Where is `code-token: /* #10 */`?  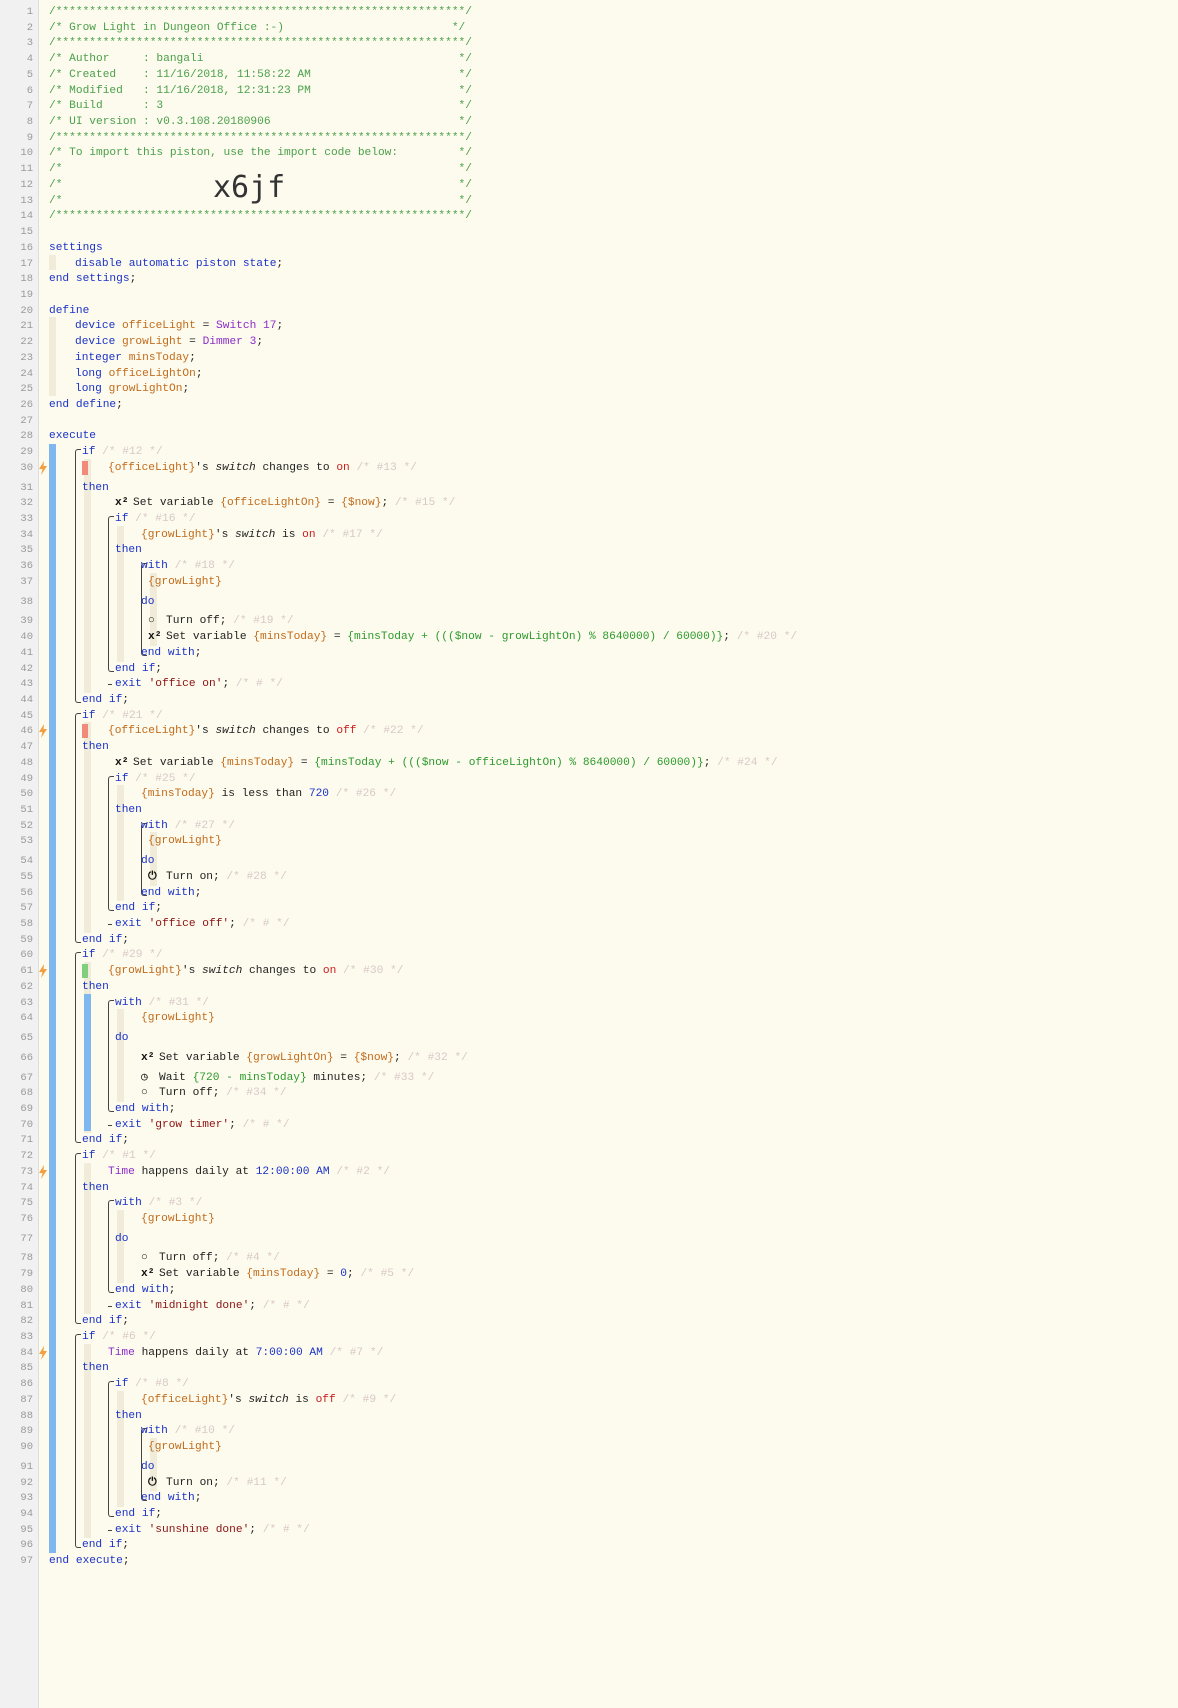 code-token: /* #10 */ is located at coordinates (205, 1431).